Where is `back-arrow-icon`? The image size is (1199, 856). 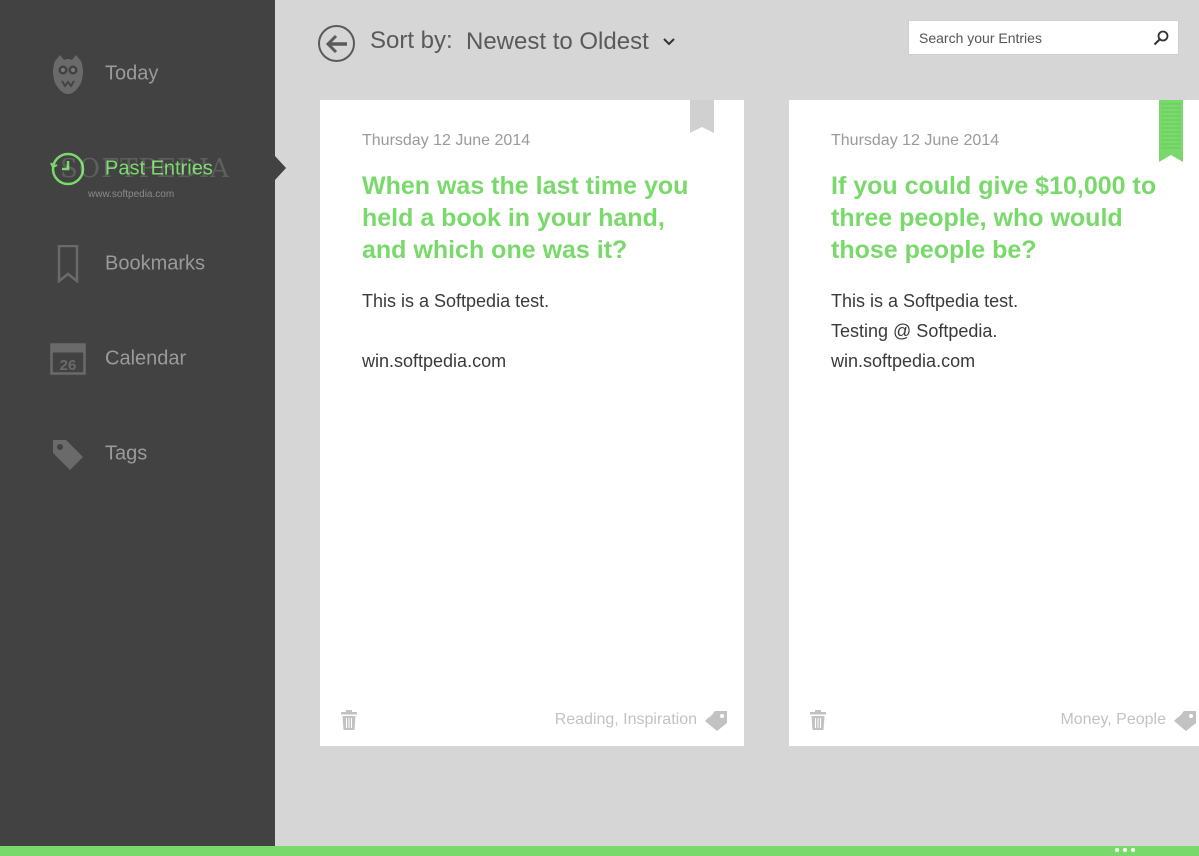
back-arrow-icon is located at coordinates (336, 44).